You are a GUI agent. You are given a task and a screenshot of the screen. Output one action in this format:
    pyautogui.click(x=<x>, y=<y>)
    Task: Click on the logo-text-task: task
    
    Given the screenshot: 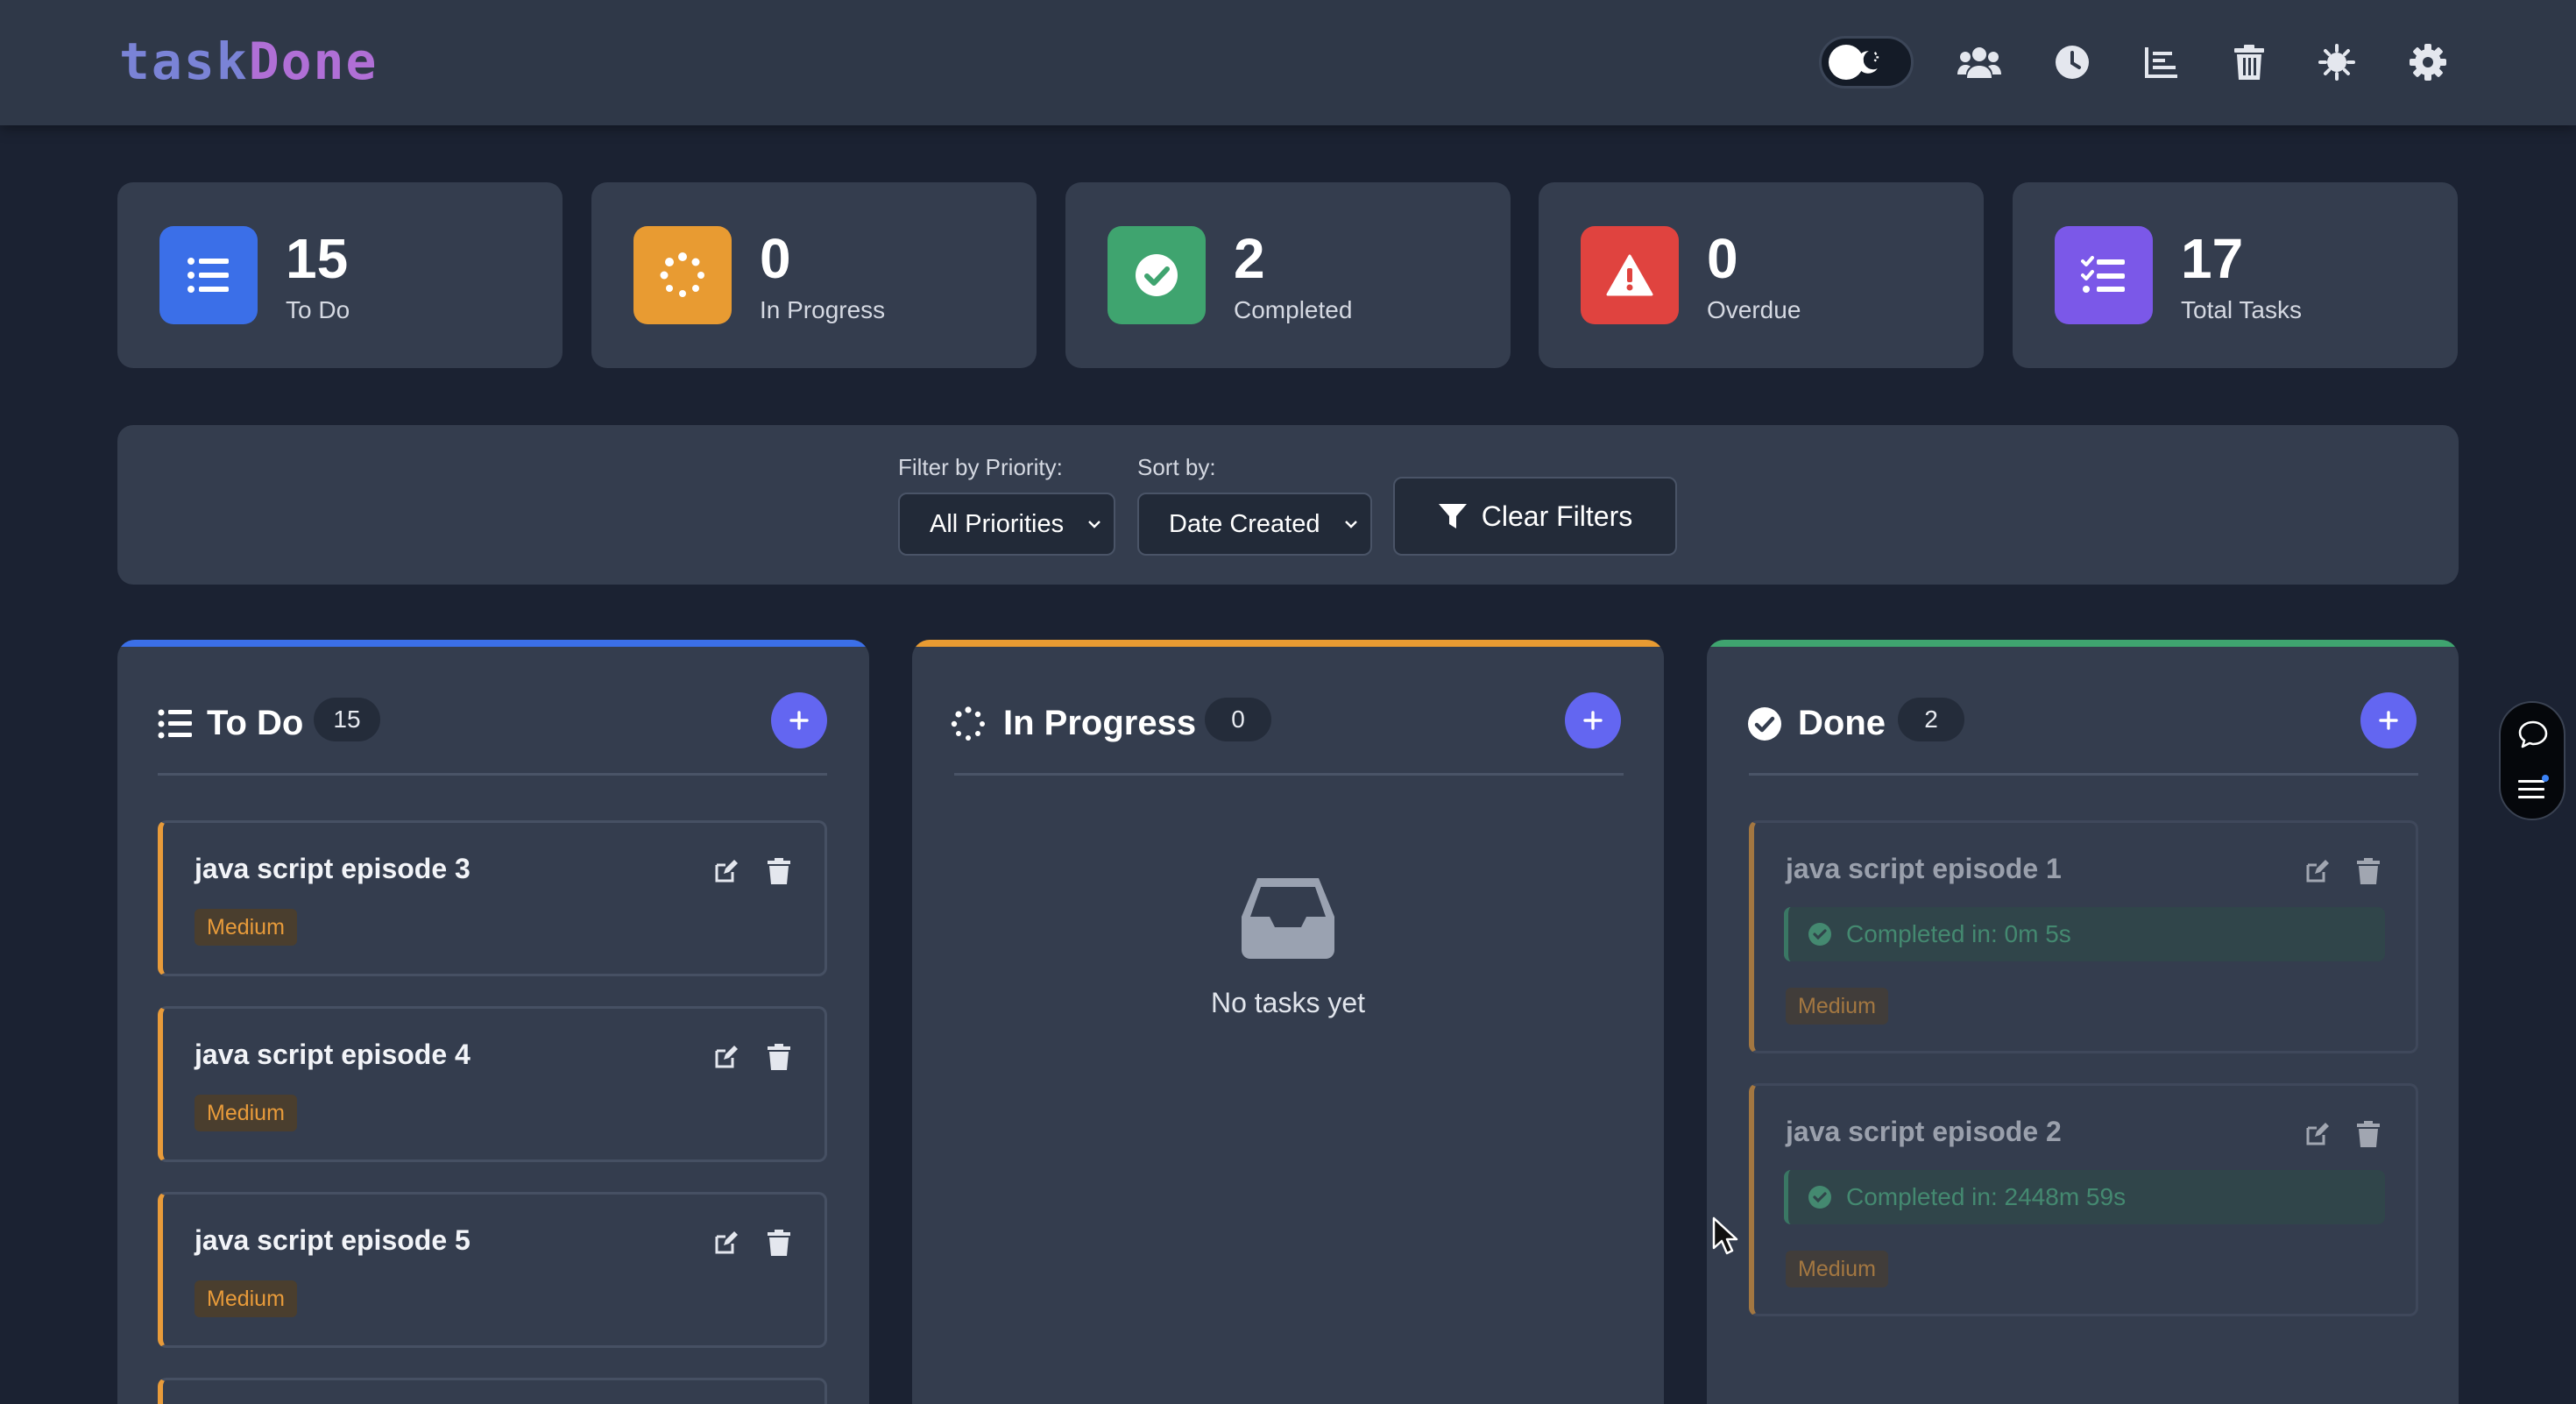 What is the action you would take?
    pyautogui.click(x=184, y=61)
    